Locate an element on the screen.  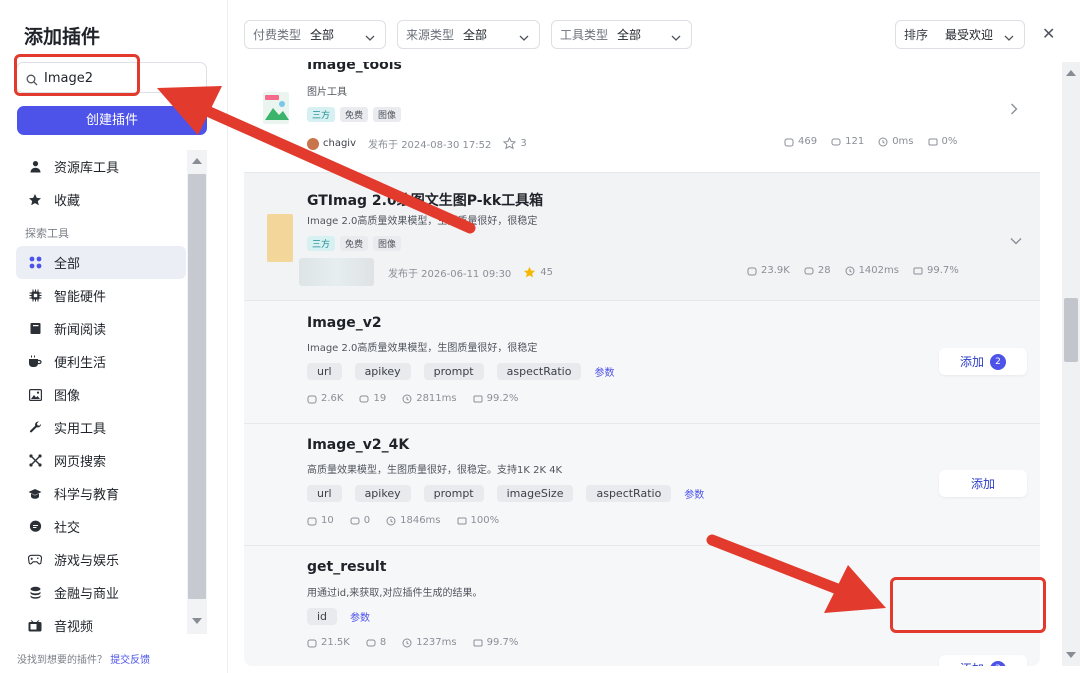
create-plugin-button: 创建插件 is located at coordinates (112, 120).